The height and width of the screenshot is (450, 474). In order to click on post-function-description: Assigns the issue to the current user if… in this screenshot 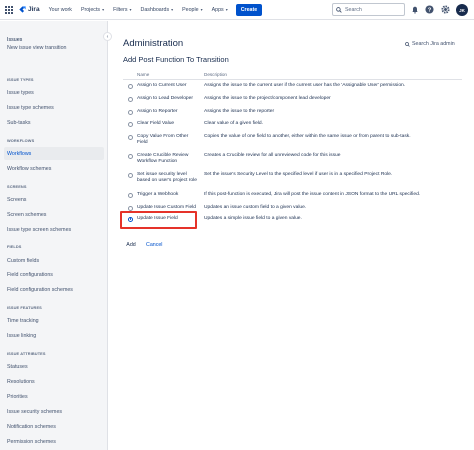, I will do `click(305, 85)`.